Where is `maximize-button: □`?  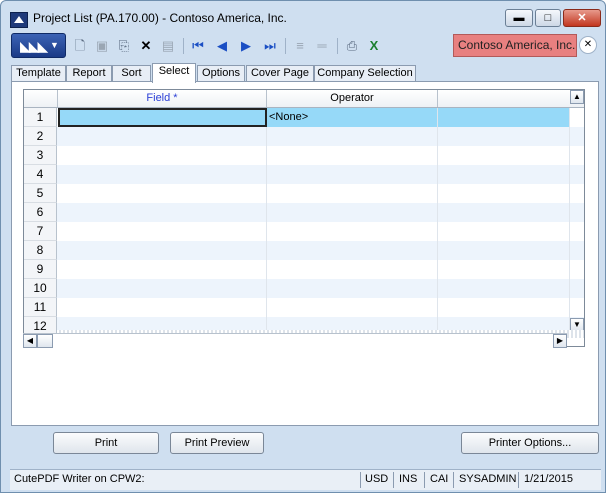
maximize-button: □ is located at coordinates (548, 18).